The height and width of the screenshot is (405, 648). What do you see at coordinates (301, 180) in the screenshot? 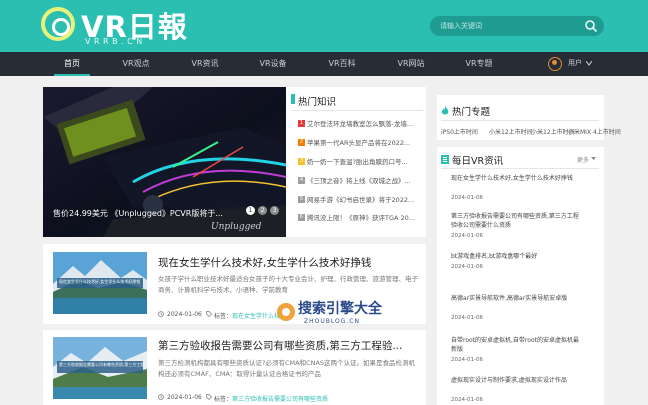
I see `rank-badge: 4` at bounding box center [301, 180].